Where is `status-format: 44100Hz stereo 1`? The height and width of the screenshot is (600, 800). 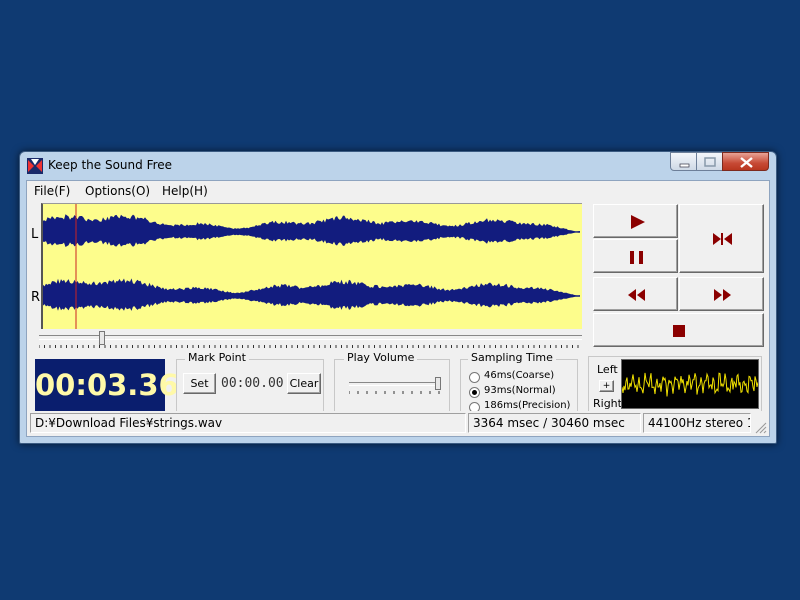 status-format: 44100Hz stereo 1 is located at coordinates (697, 423).